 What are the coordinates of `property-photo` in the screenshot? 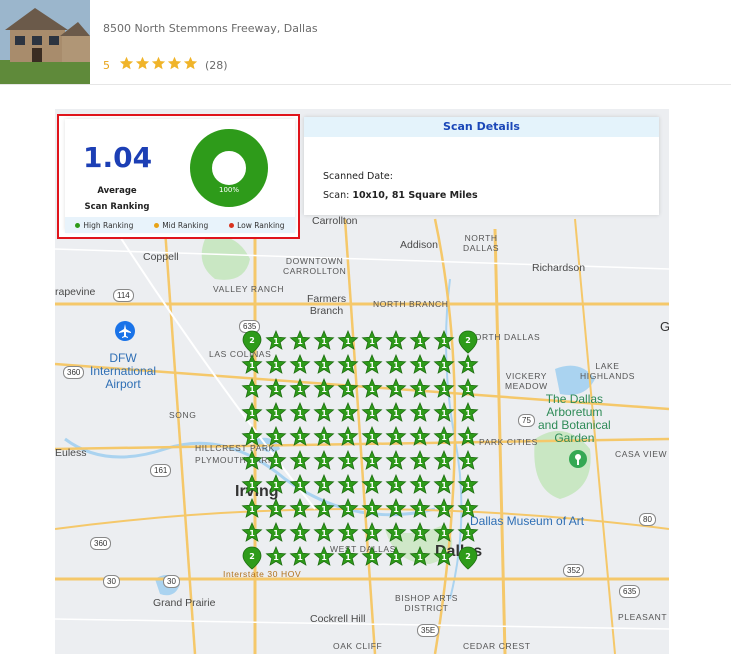 It's located at (45, 42).